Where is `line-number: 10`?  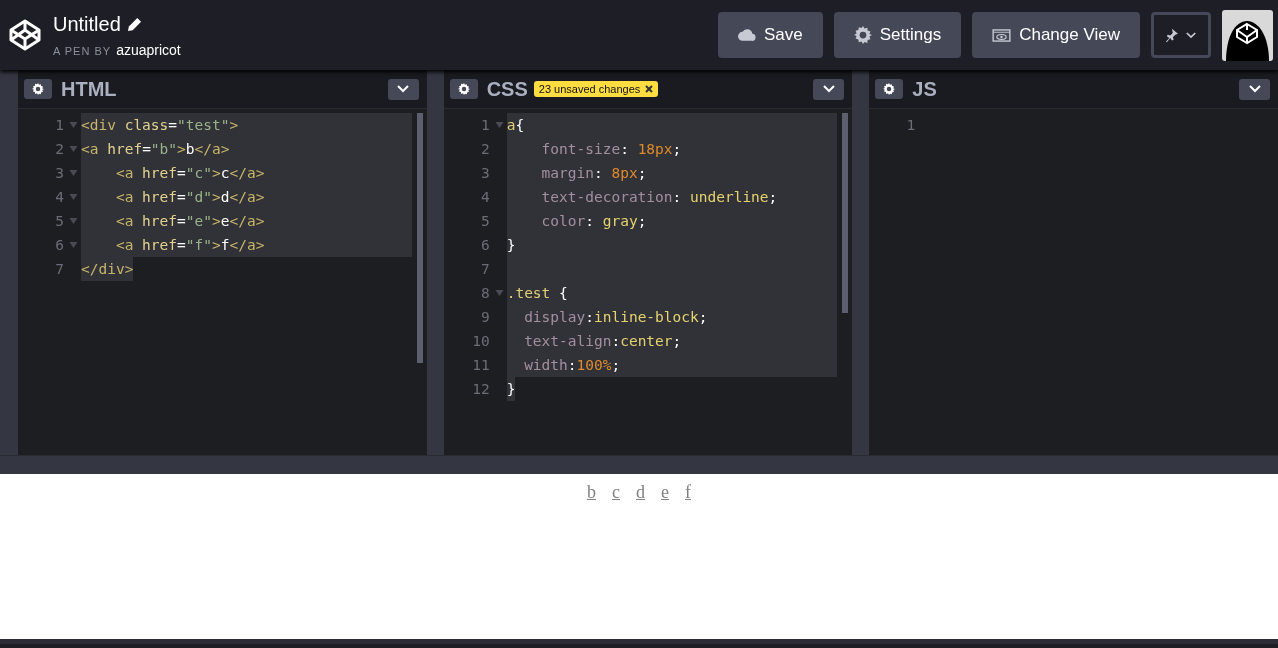
line-number: 10 is located at coordinates (481, 341).